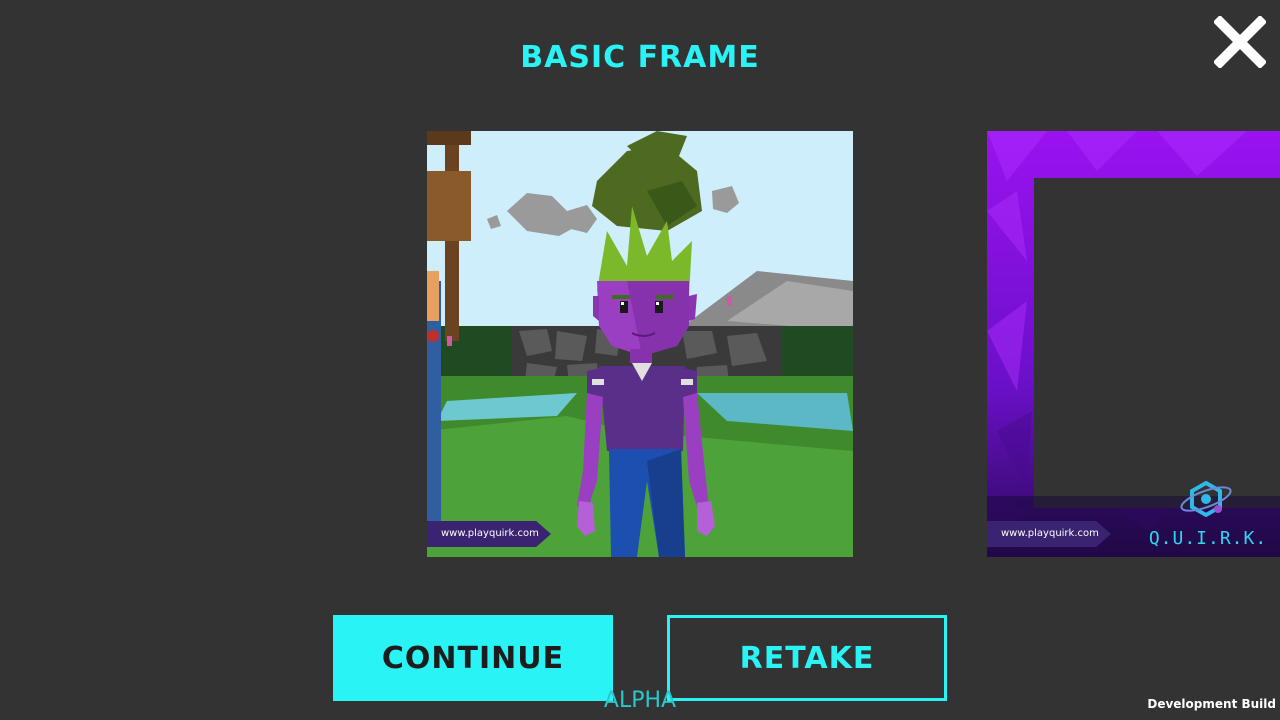 Image resolution: width=1280 pixels, height=720 pixels. I want to click on close-button, so click(1240, 42).